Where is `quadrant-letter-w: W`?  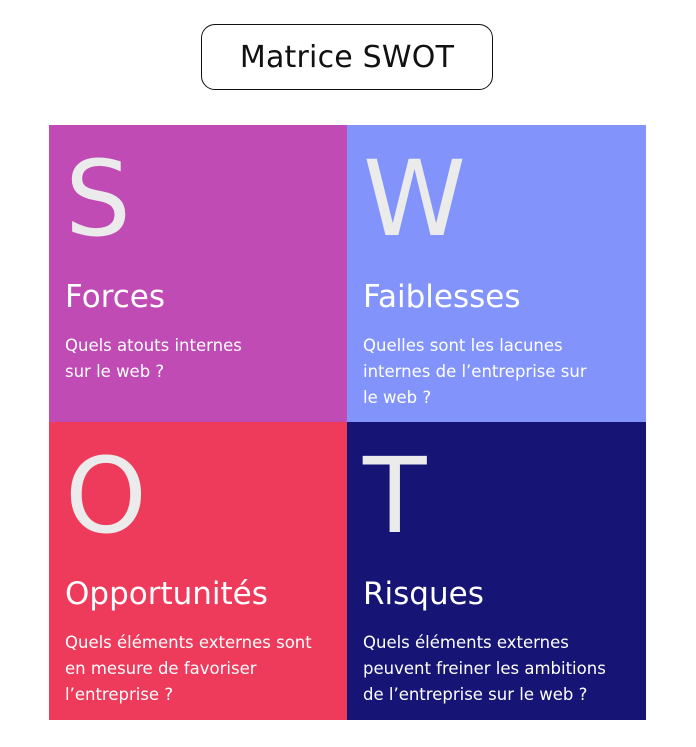
quadrant-letter-w: W is located at coordinates (414, 199).